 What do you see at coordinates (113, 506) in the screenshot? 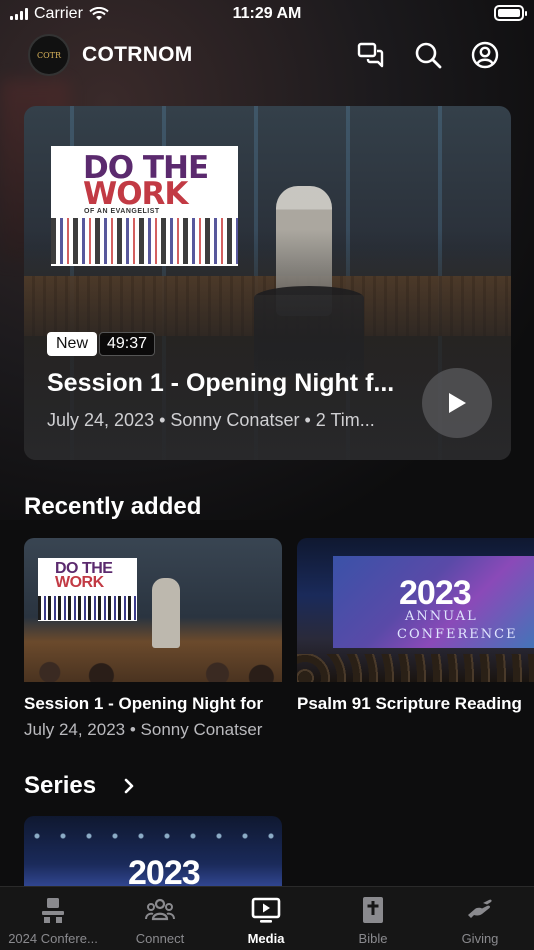
I see `recently-added-heading: Recently added` at bounding box center [113, 506].